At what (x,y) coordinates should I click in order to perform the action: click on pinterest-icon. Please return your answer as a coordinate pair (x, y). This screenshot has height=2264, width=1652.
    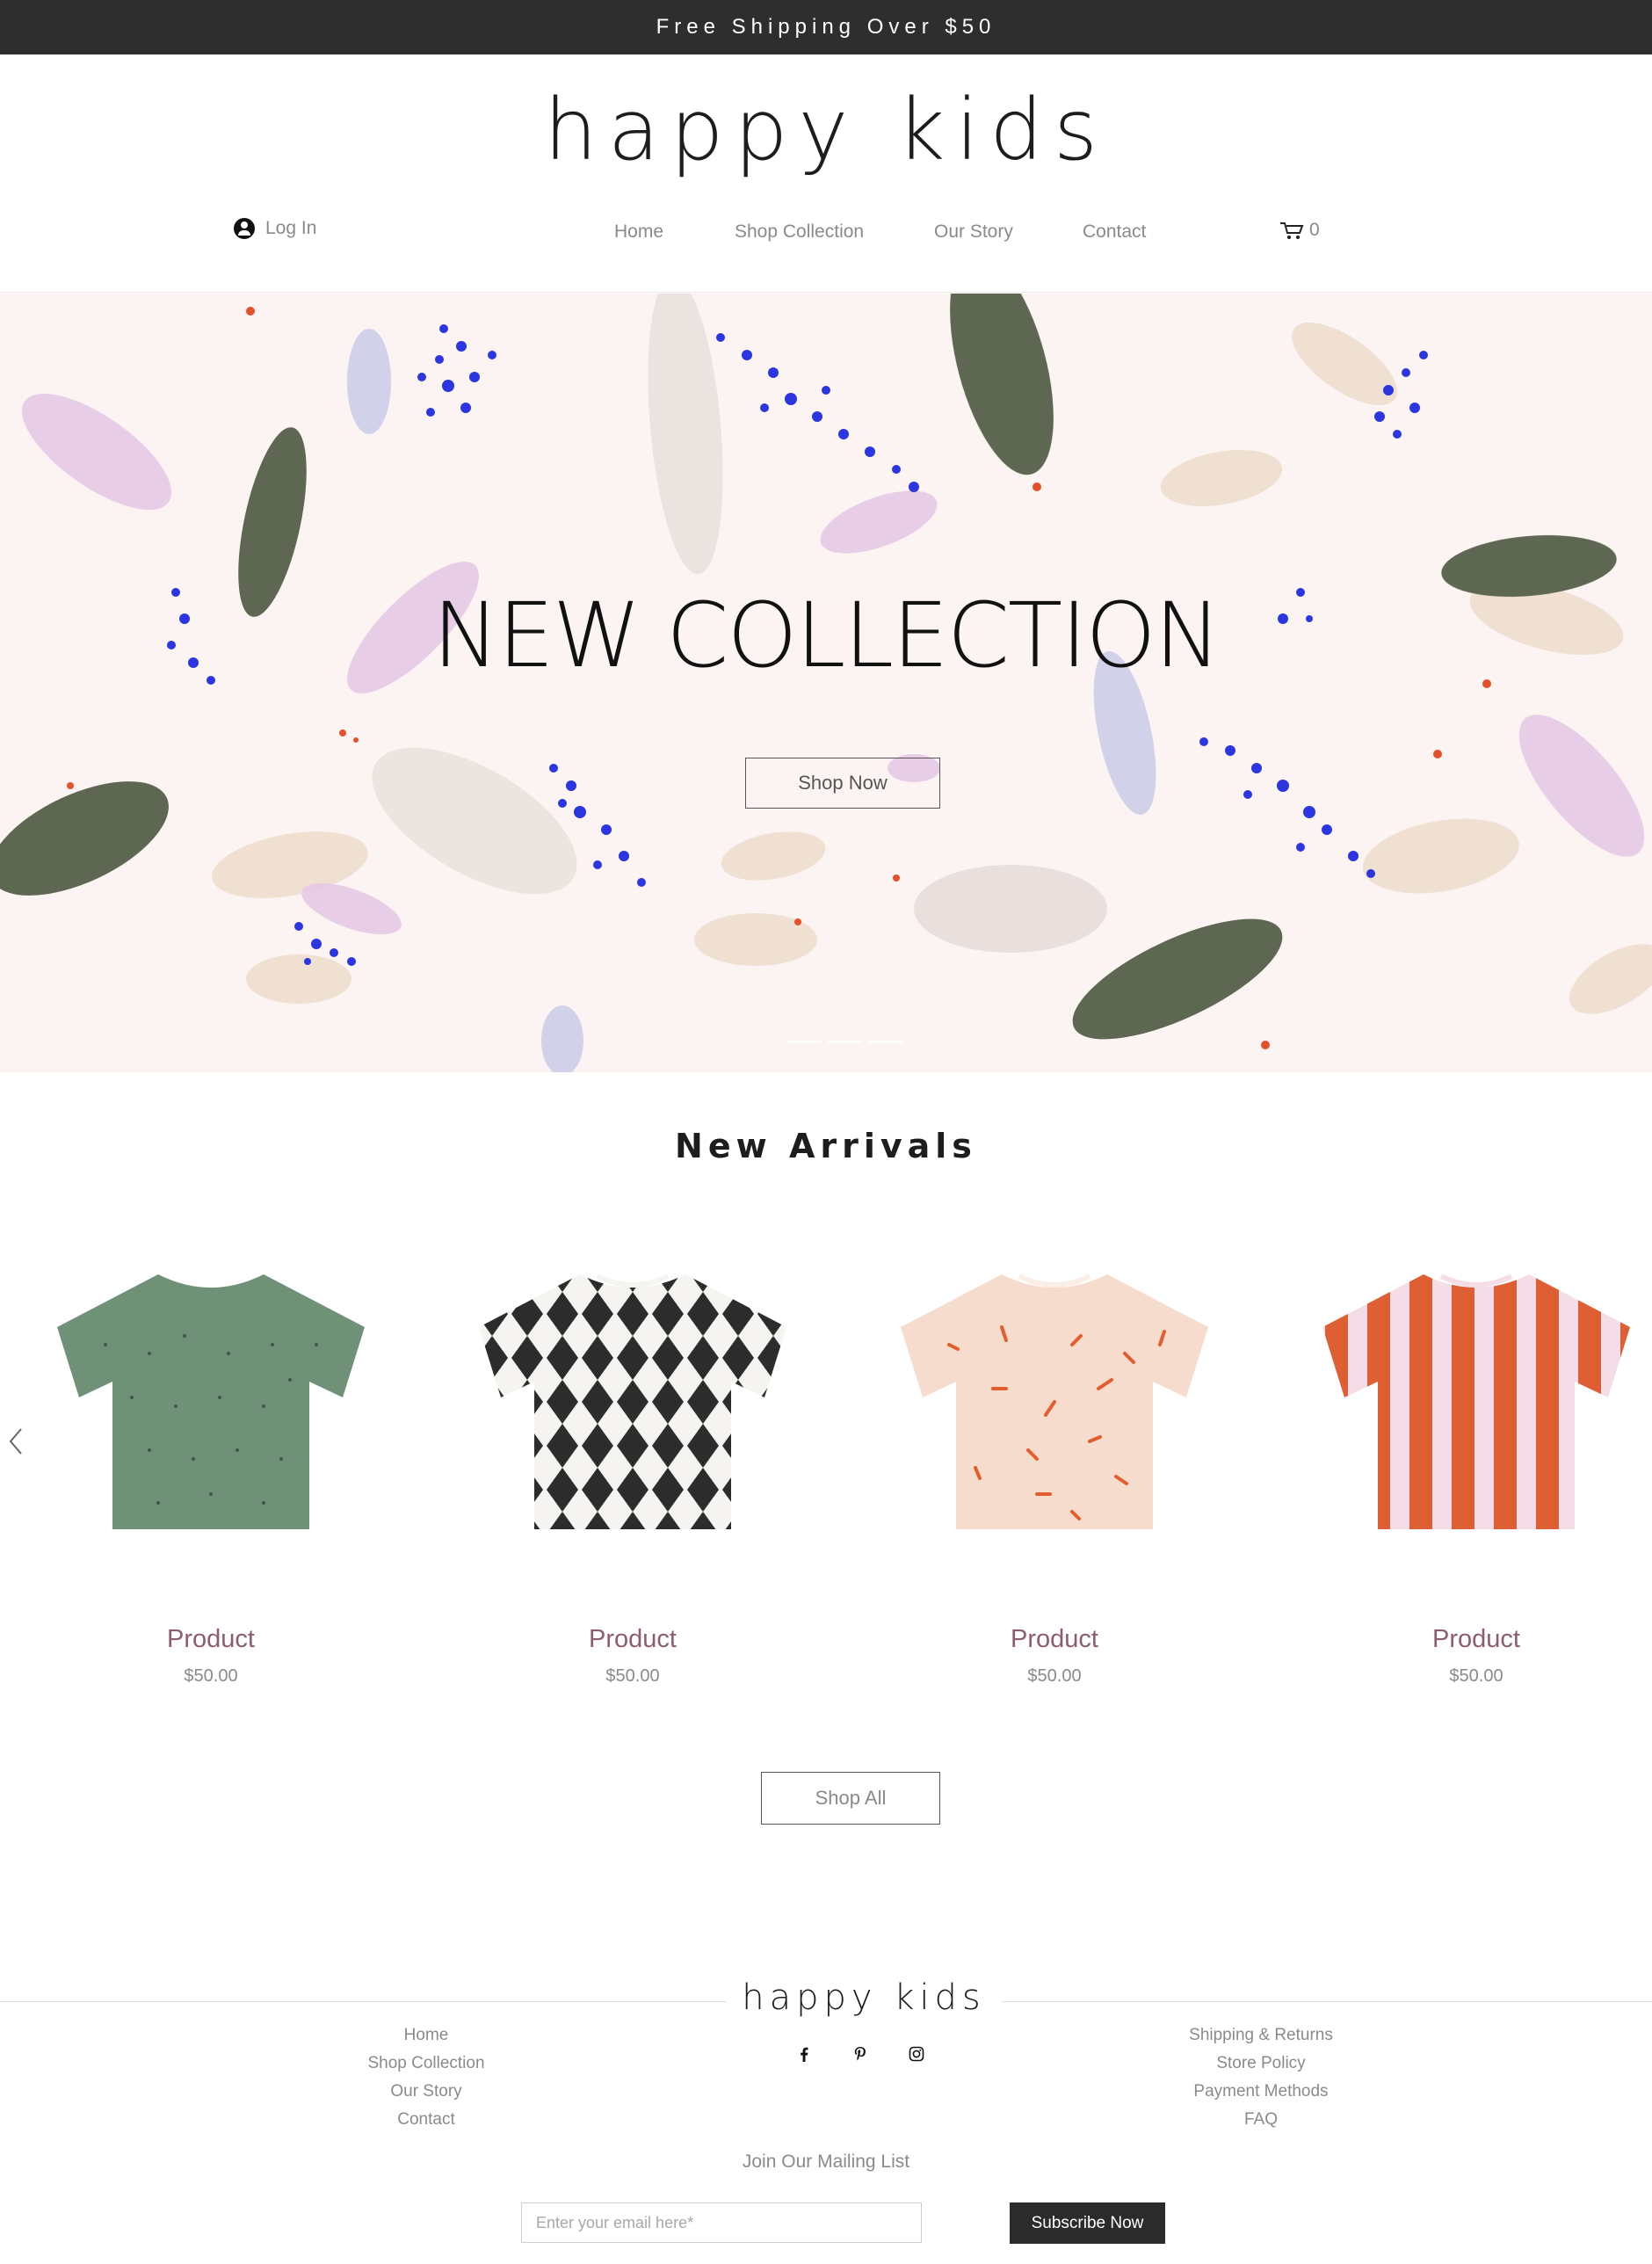
    Looking at the image, I should click on (860, 2054).